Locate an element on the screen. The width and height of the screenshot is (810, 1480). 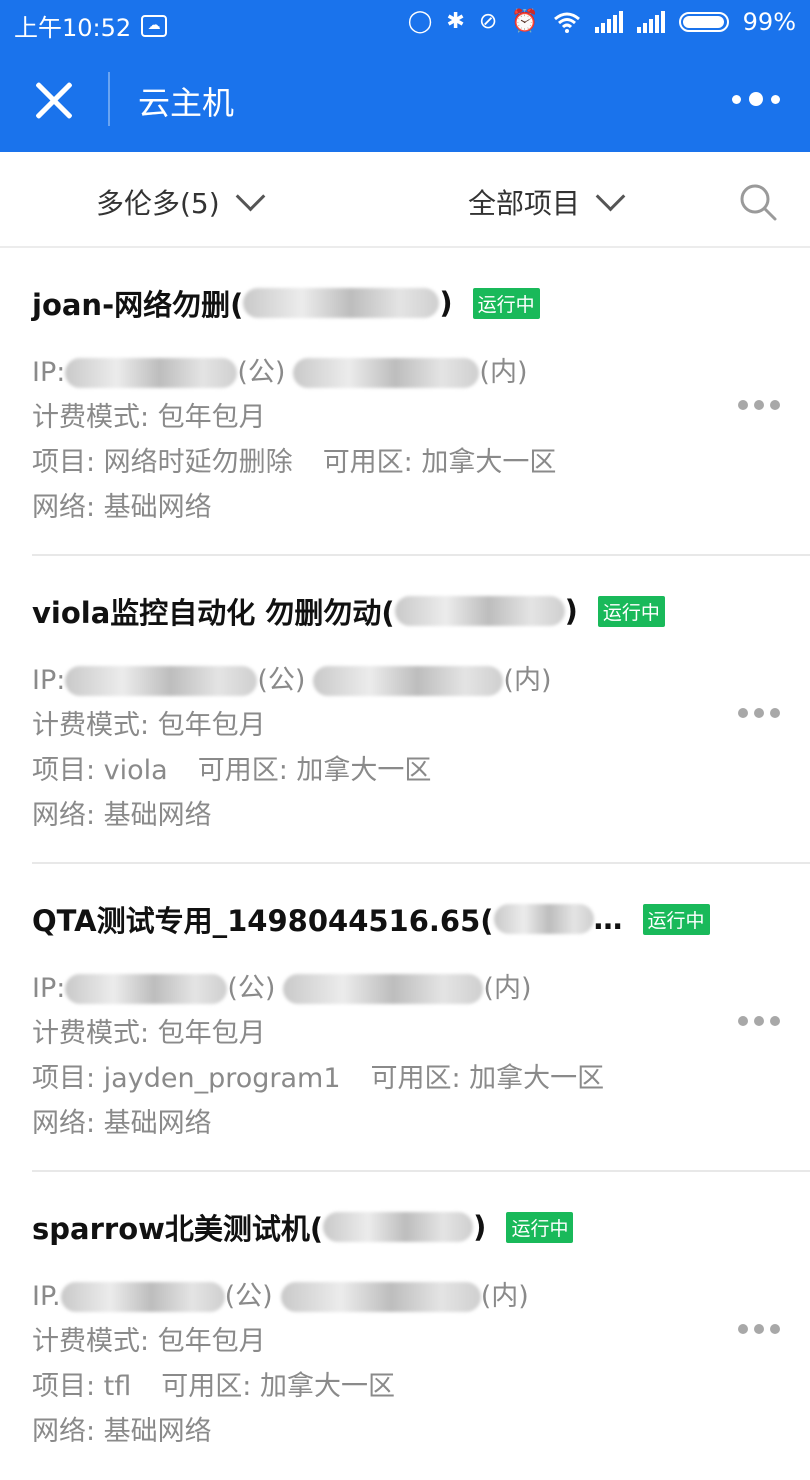
project-filter-label: 全部项目 is located at coordinates (524, 203).